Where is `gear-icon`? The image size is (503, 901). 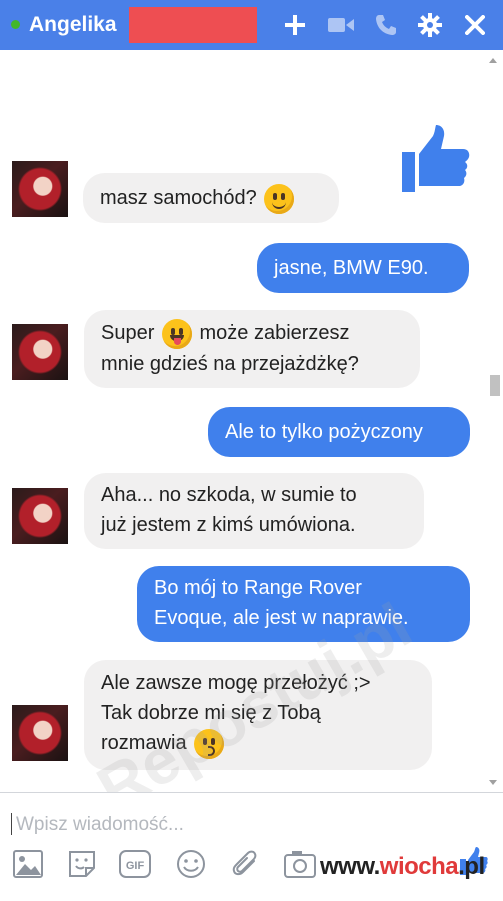
gear-icon is located at coordinates (430, 25).